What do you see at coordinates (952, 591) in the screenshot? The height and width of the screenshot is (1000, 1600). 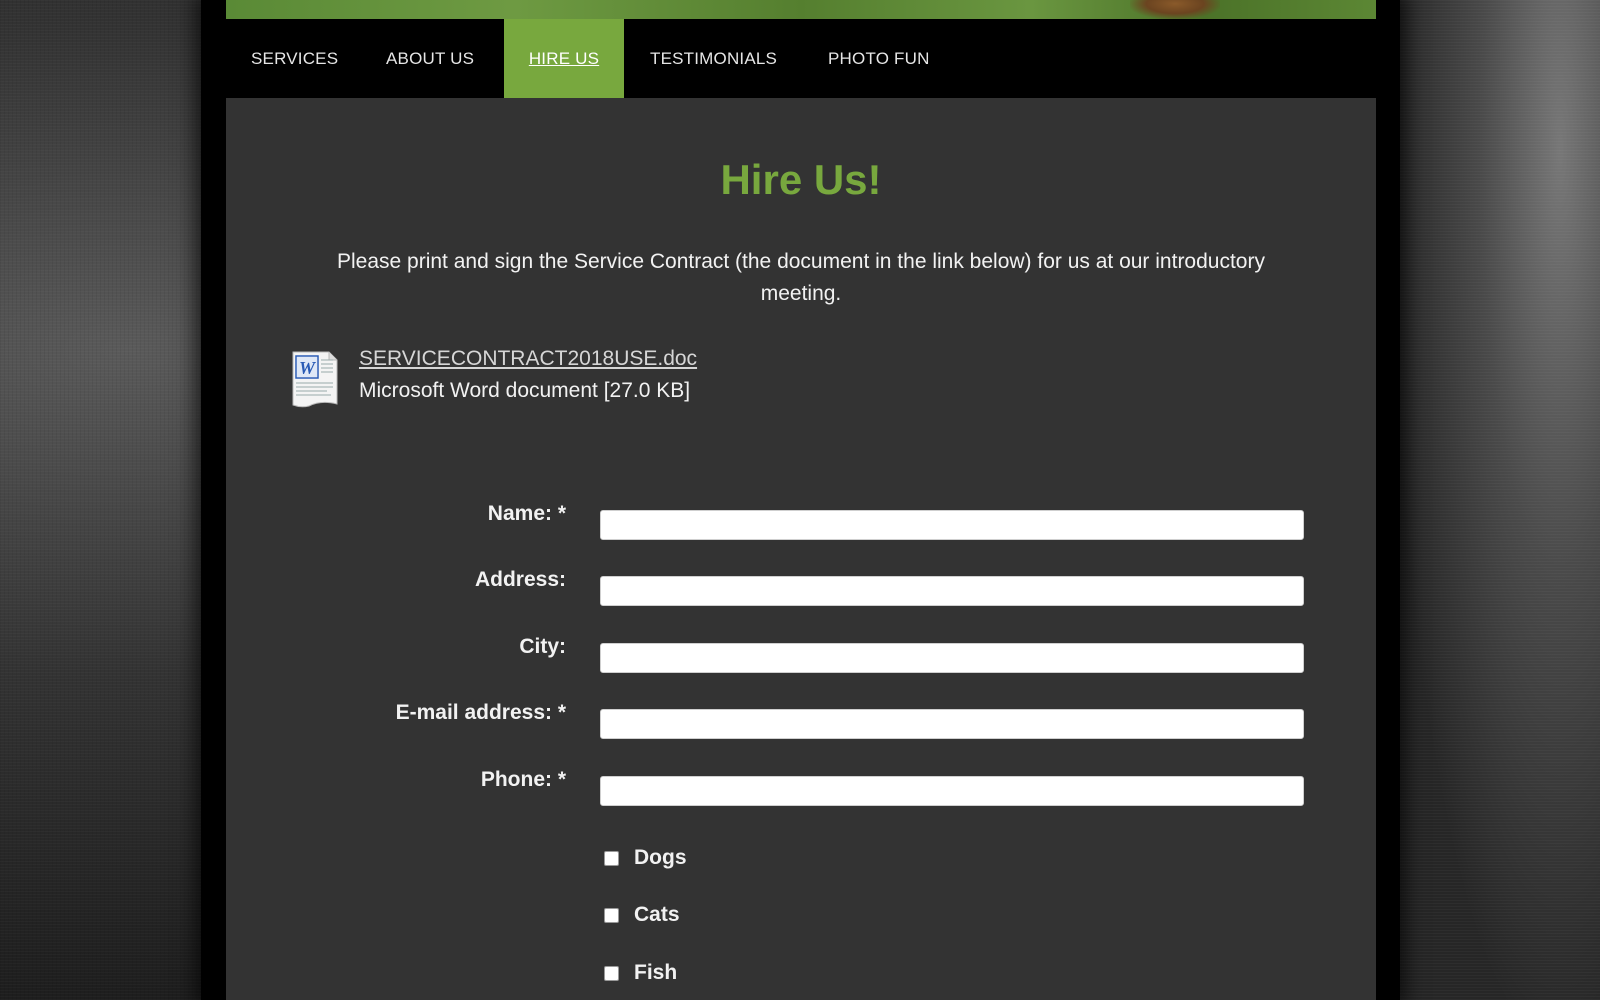 I see `address-input` at bounding box center [952, 591].